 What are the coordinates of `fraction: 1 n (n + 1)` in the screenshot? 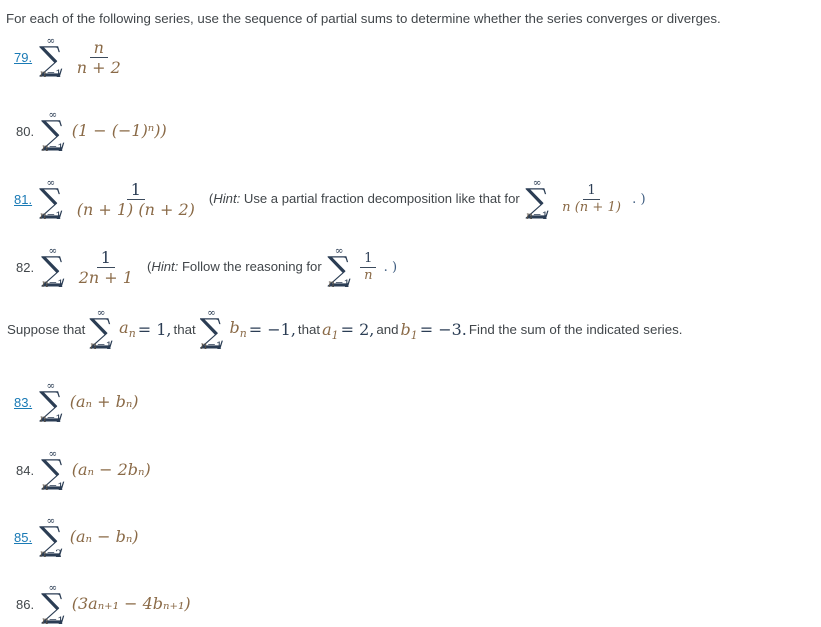 It's located at (591, 199).